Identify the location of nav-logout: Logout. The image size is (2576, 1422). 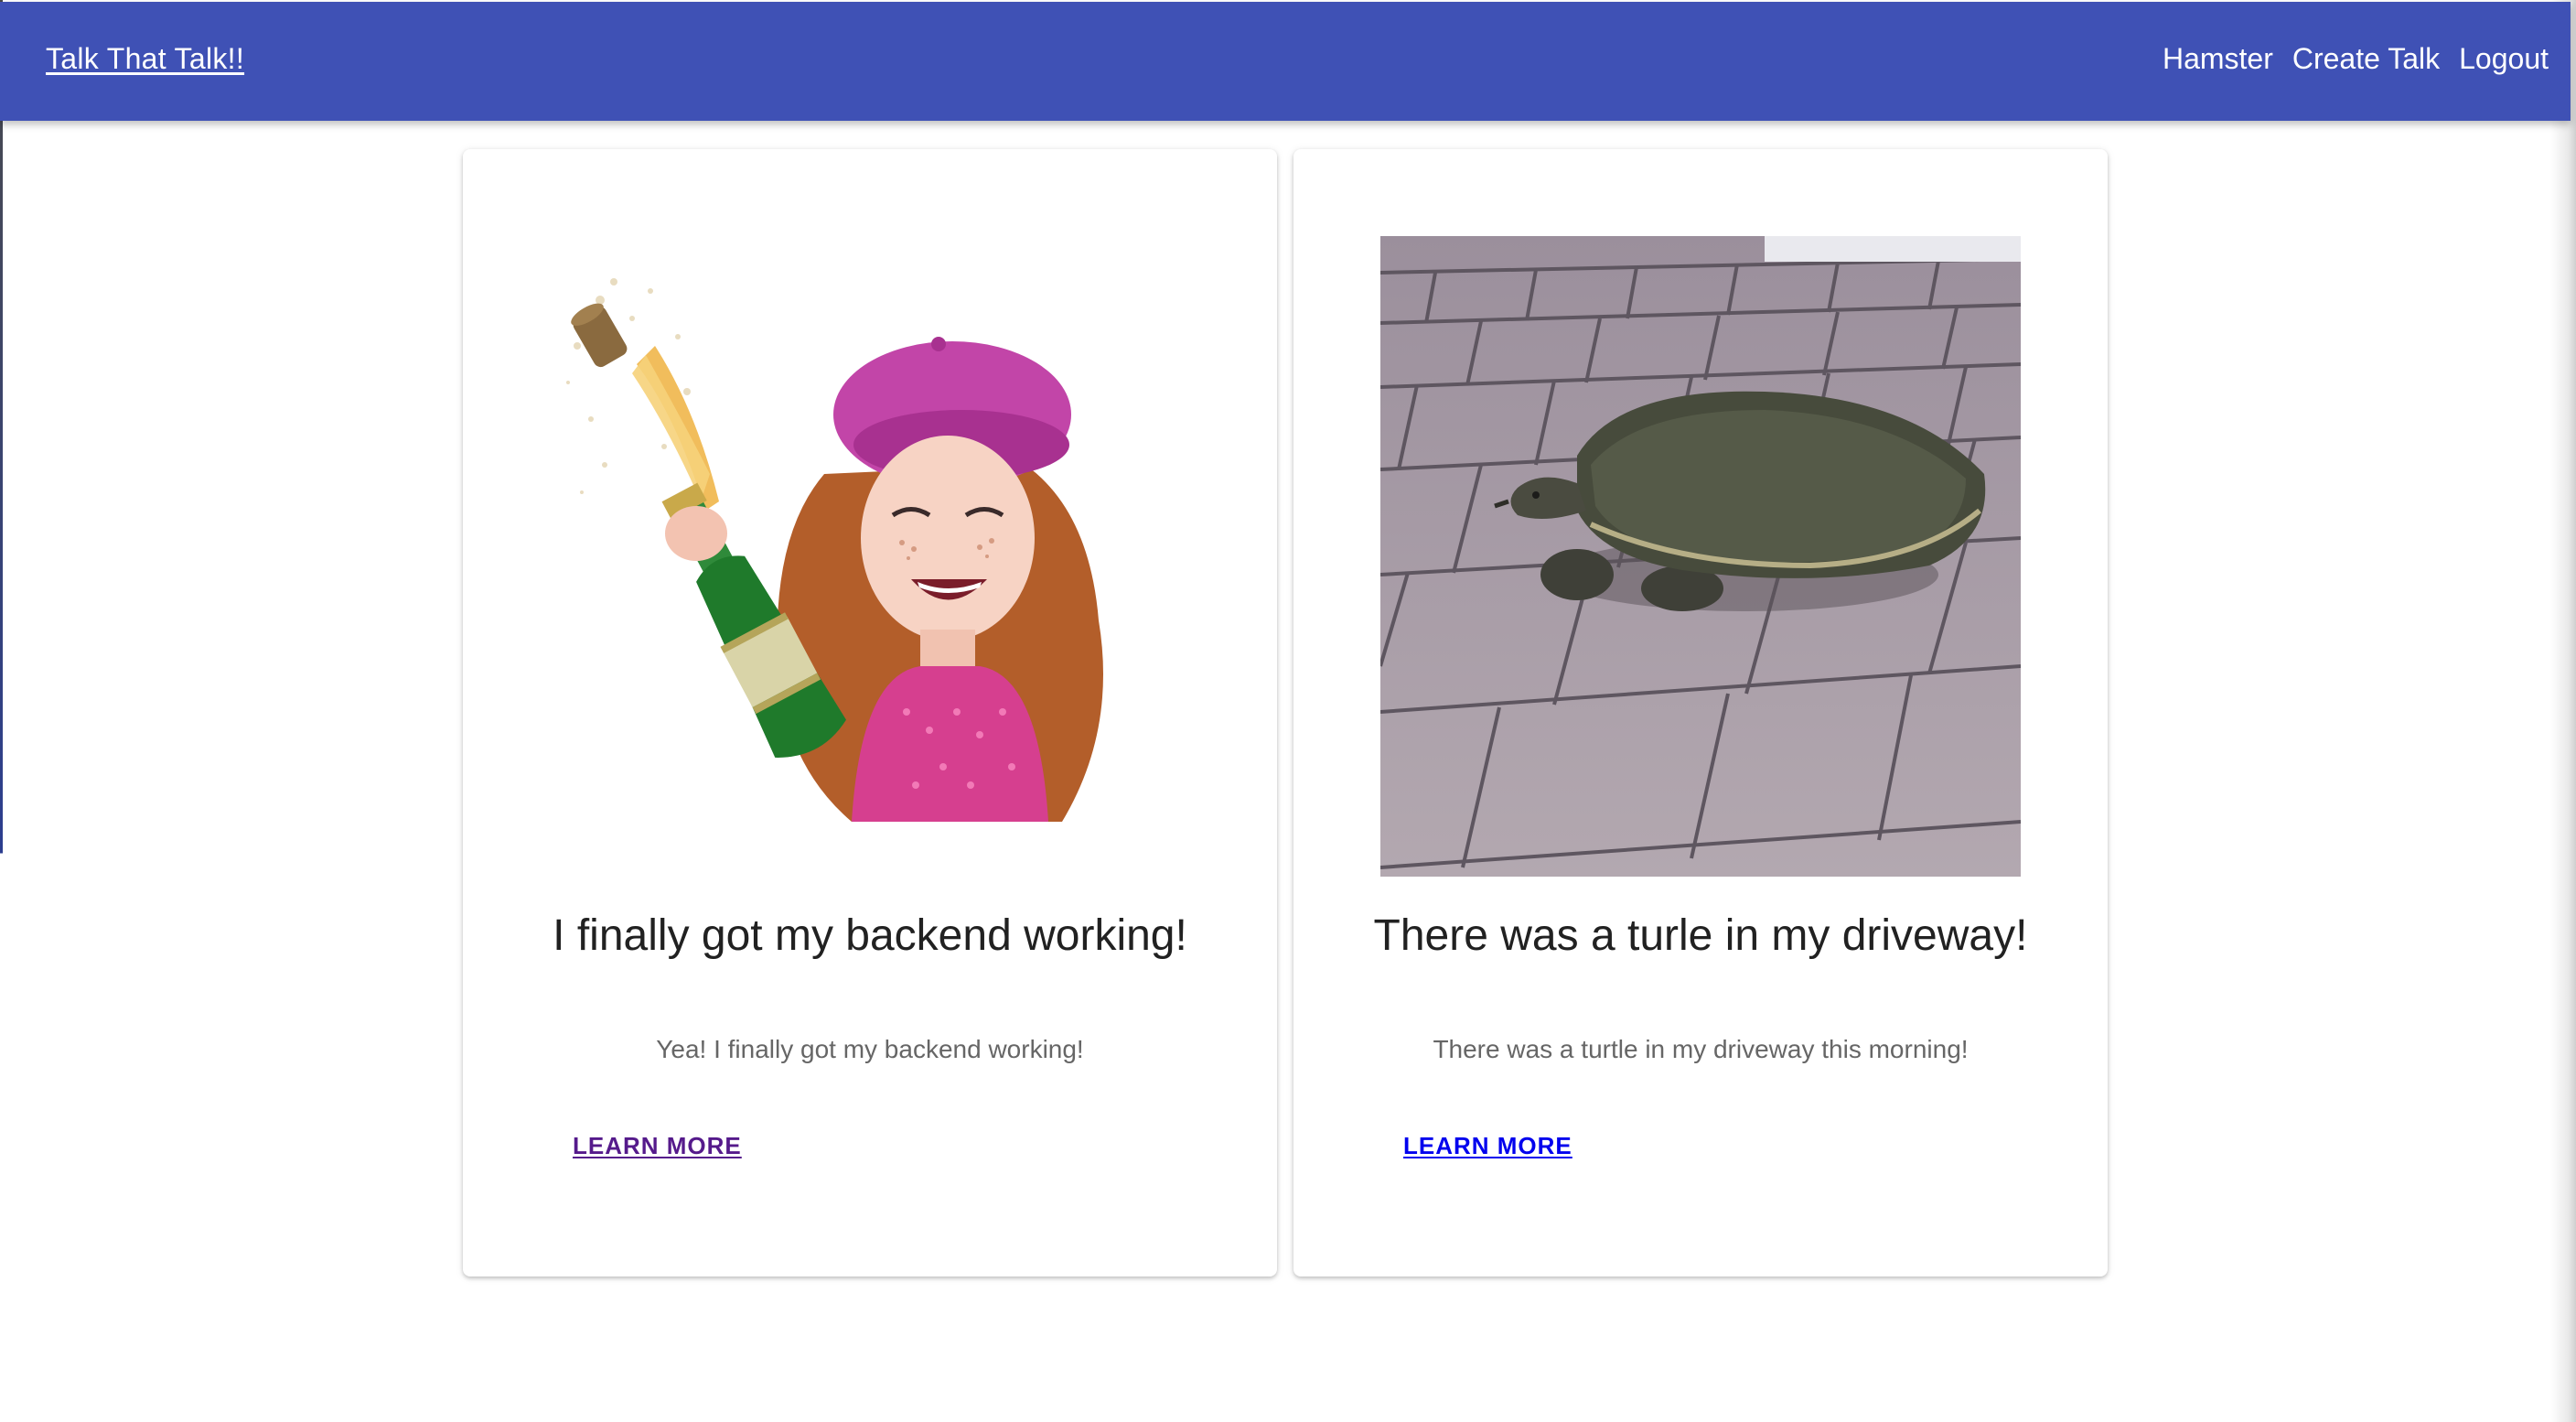
(2504, 59).